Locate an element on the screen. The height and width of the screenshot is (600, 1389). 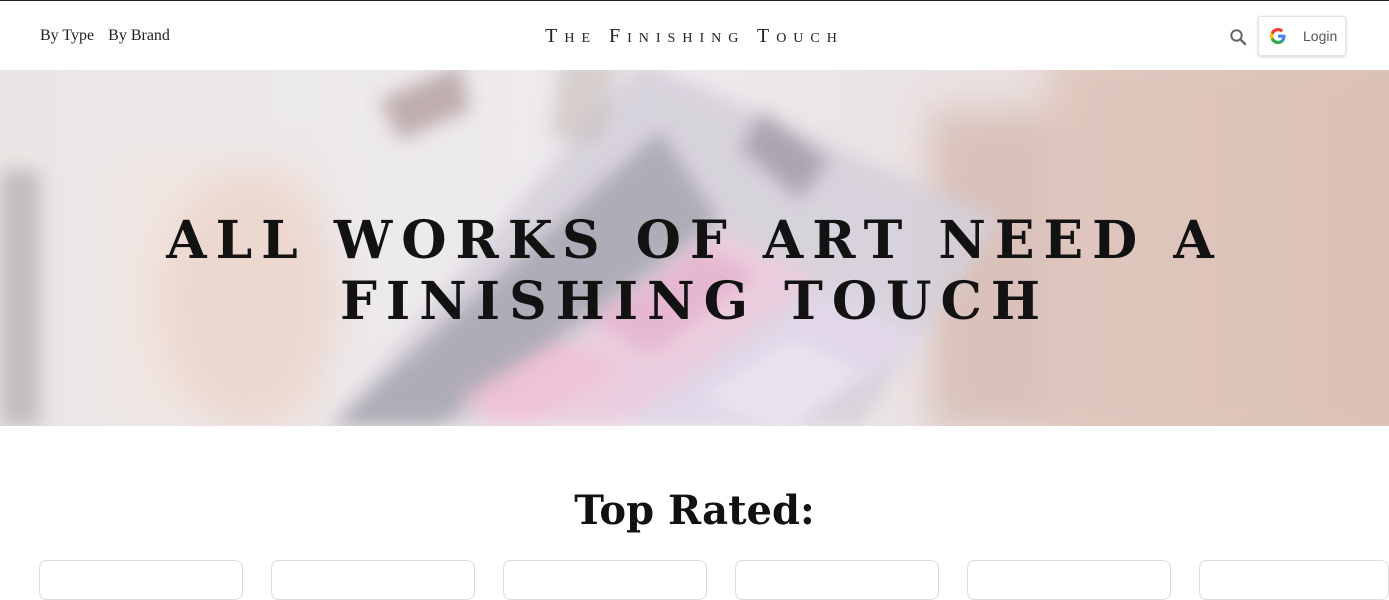
site-title: The Finishing Touch is located at coordinates (694, 36).